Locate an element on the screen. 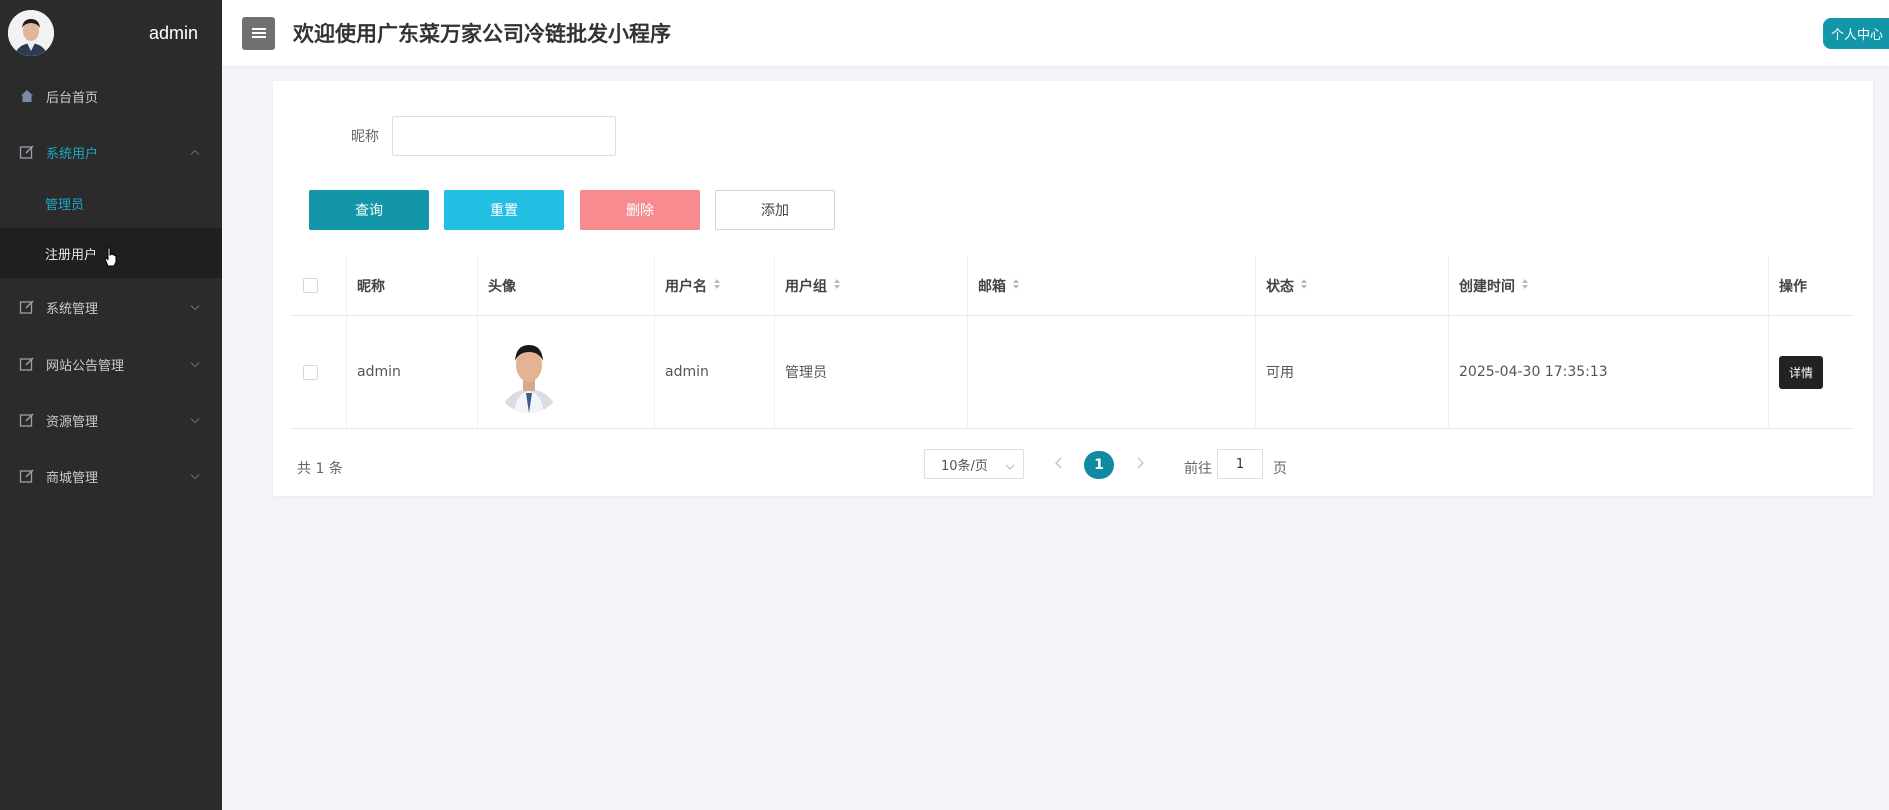 Image resolution: width=1889 pixels, height=810 pixels. sidebar-item-label: 资源管理 is located at coordinates (72, 422).